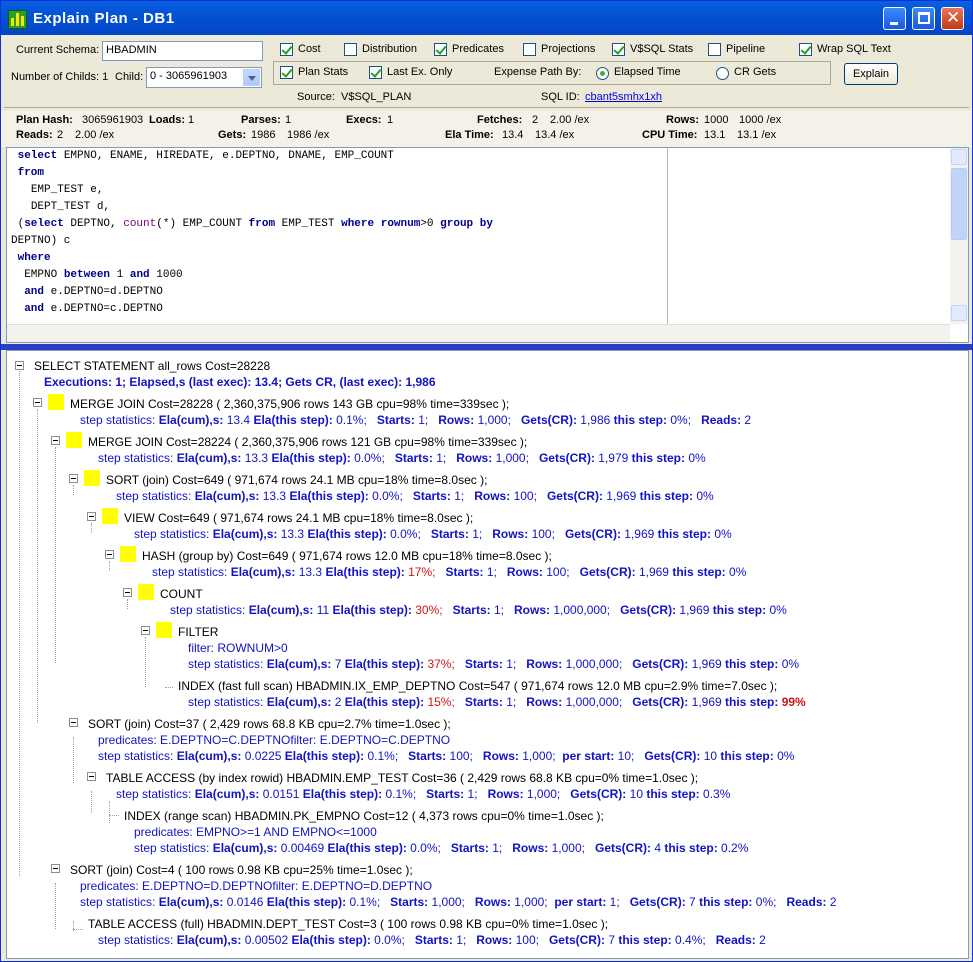 The image size is (973, 962). Describe the element at coordinates (894, 18) in the screenshot. I see `minimize-button` at that location.